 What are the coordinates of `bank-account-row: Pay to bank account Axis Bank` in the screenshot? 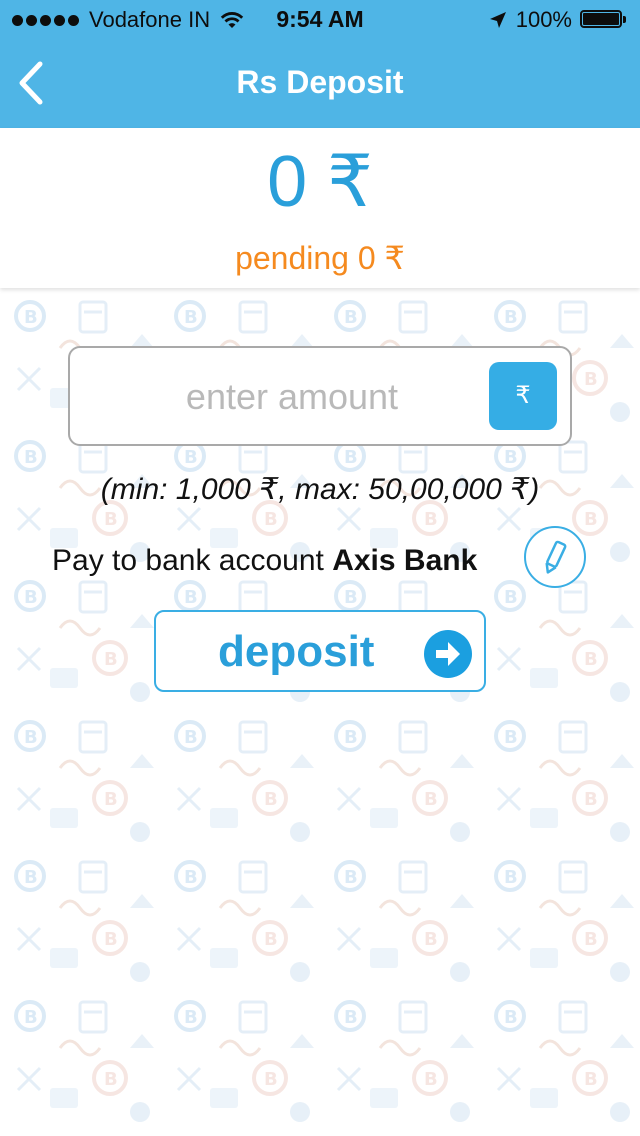 It's located at (320, 561).